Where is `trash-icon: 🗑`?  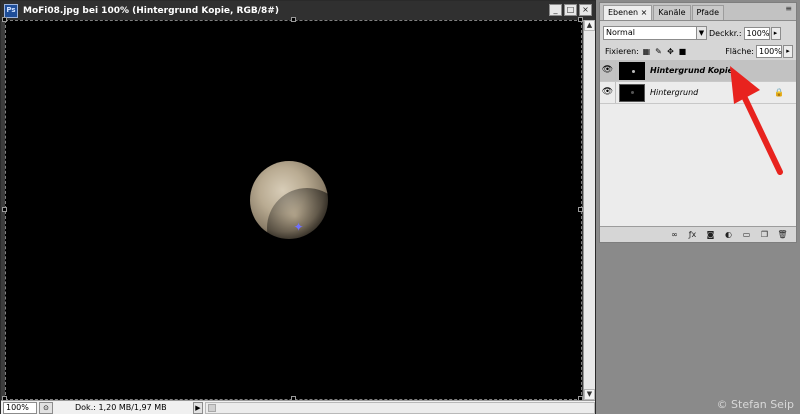 trash-icon: 🗑 is located at coordinates (782, 234).